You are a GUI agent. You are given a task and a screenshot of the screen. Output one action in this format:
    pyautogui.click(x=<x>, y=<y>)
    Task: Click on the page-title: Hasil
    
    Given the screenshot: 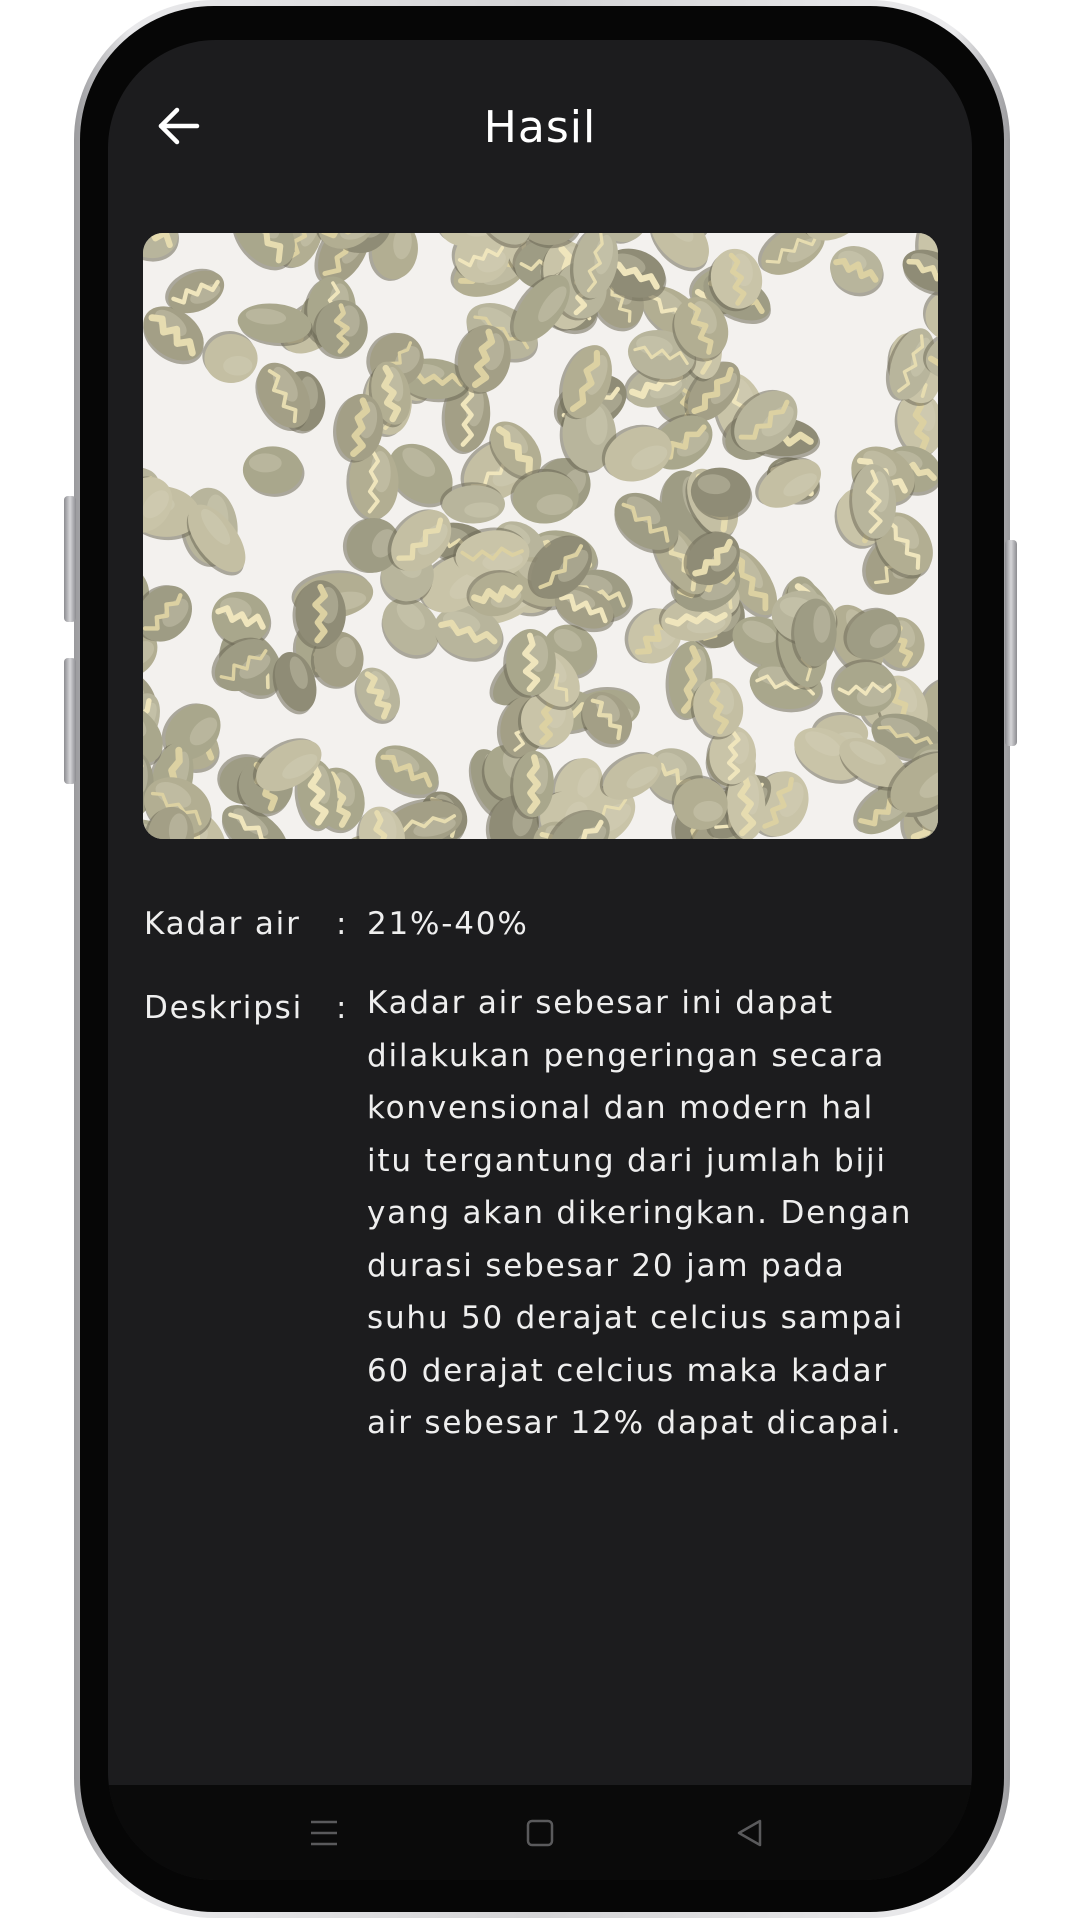 What is the action you would take?
    pyautogui.click(x=540, y=127)
    